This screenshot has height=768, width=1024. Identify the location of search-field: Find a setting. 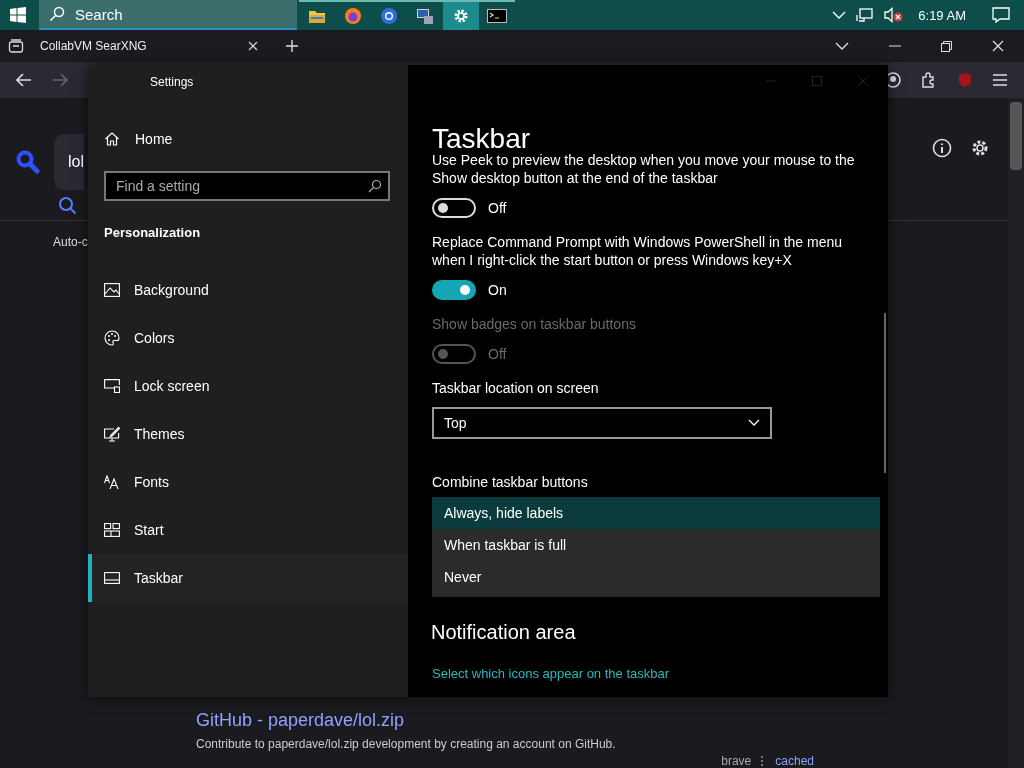
(247, 186).